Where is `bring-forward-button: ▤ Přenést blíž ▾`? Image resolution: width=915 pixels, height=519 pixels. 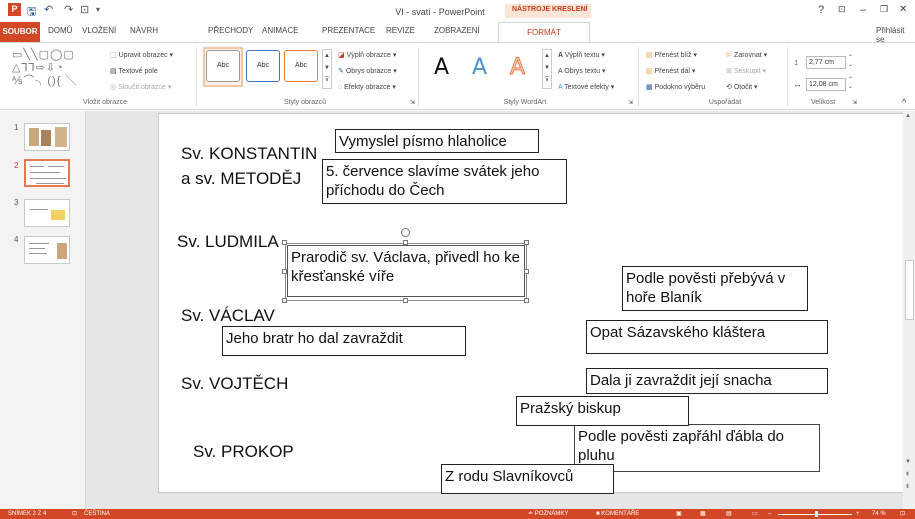
bring-forward-button: ▤ Přenést blíž ▾ is located at coordinates (671, 55).